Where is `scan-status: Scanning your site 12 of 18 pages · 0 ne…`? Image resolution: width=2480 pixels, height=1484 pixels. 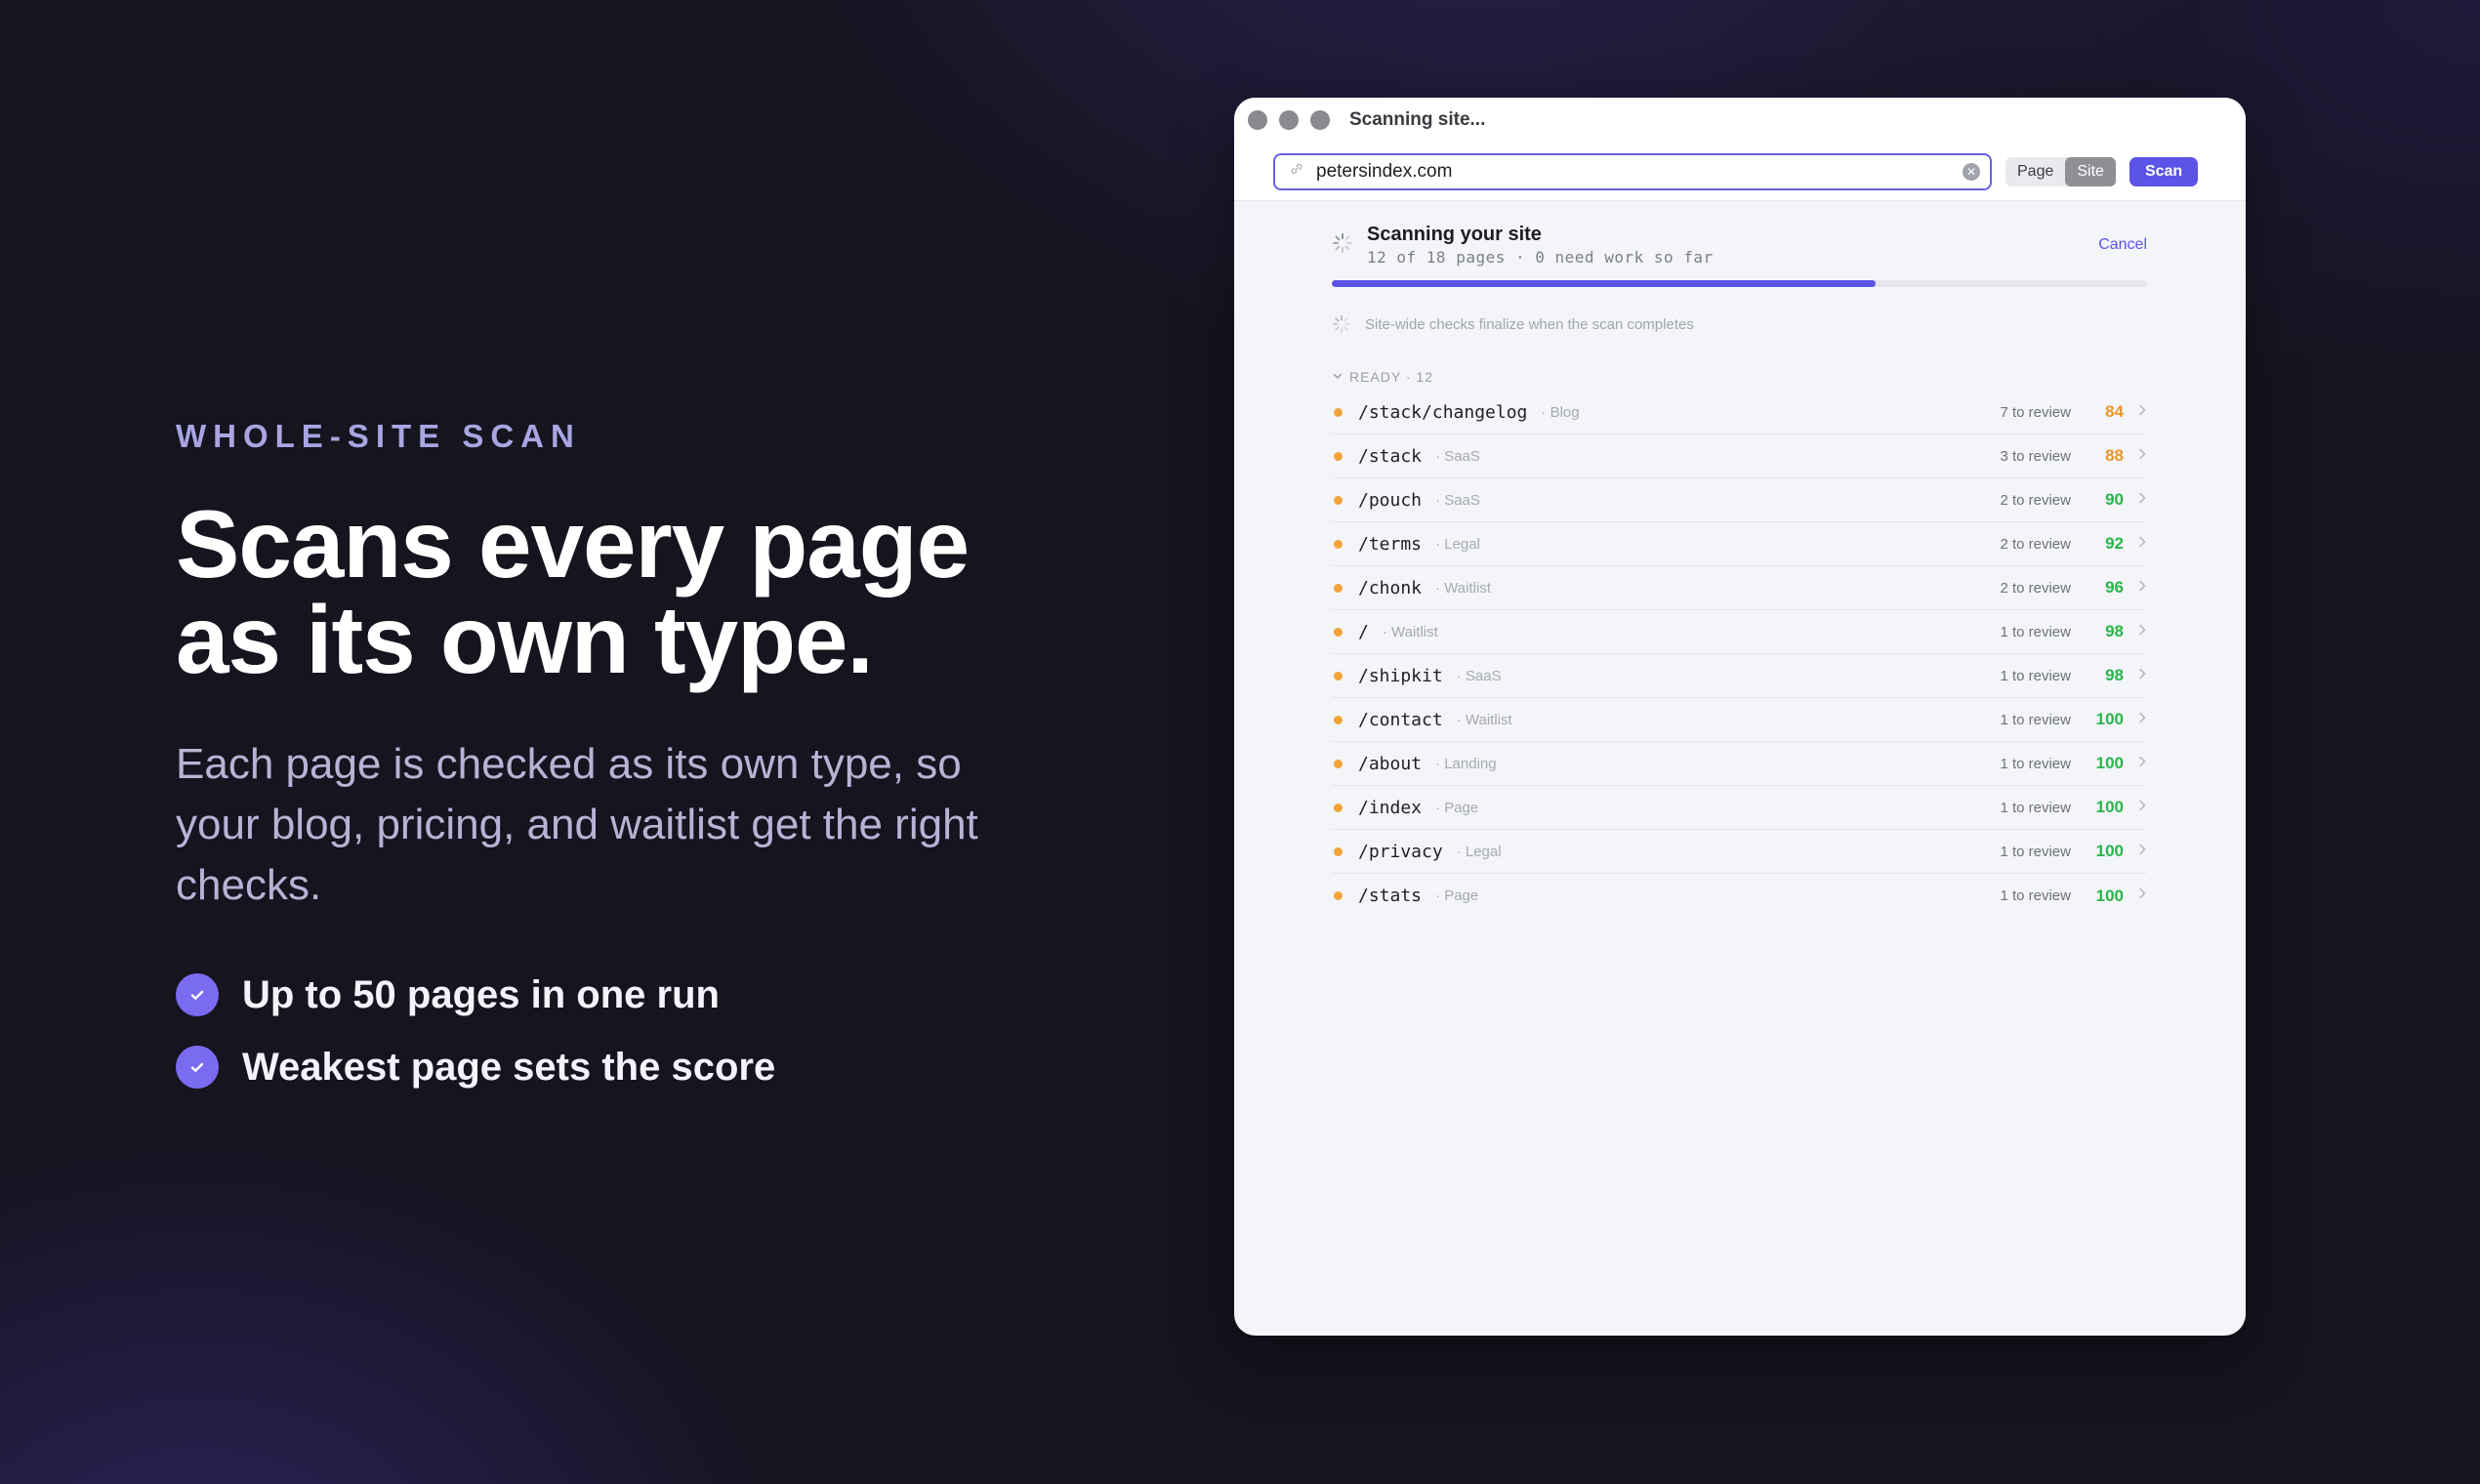
scan-status: Scanning your site 12 of 18 pages · 0 ne… is located at coordinates (1739, 245).